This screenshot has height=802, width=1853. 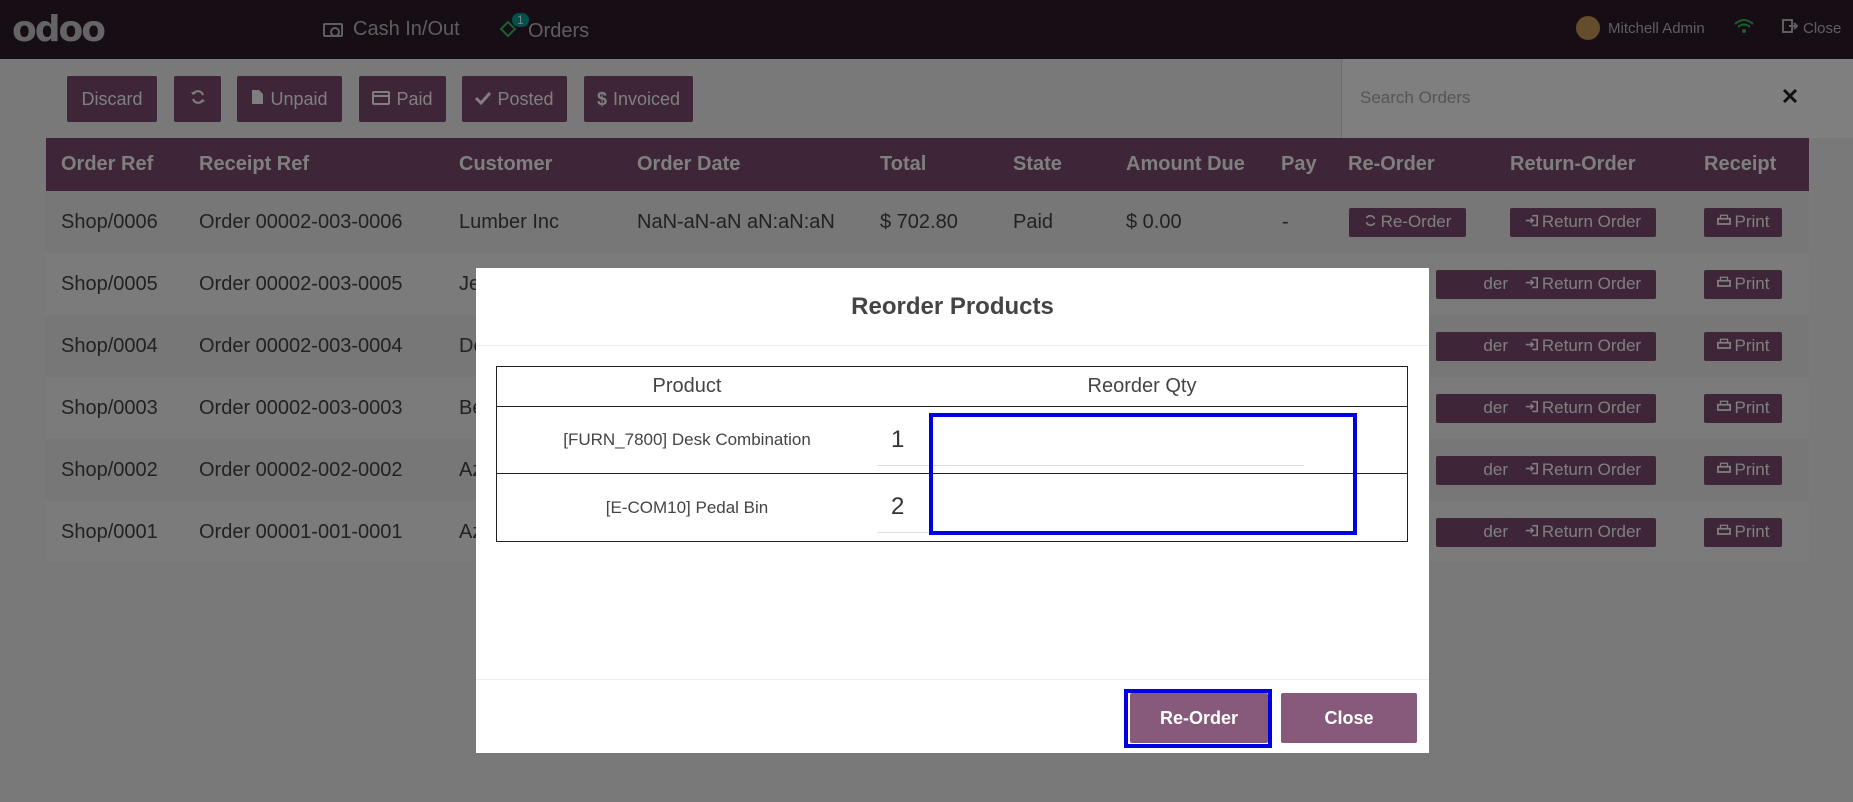 What do you see at coordinates (952, 306) in the screenshot?
I see `dialog-title: Reorder Products` at bounding box center [952, 306].